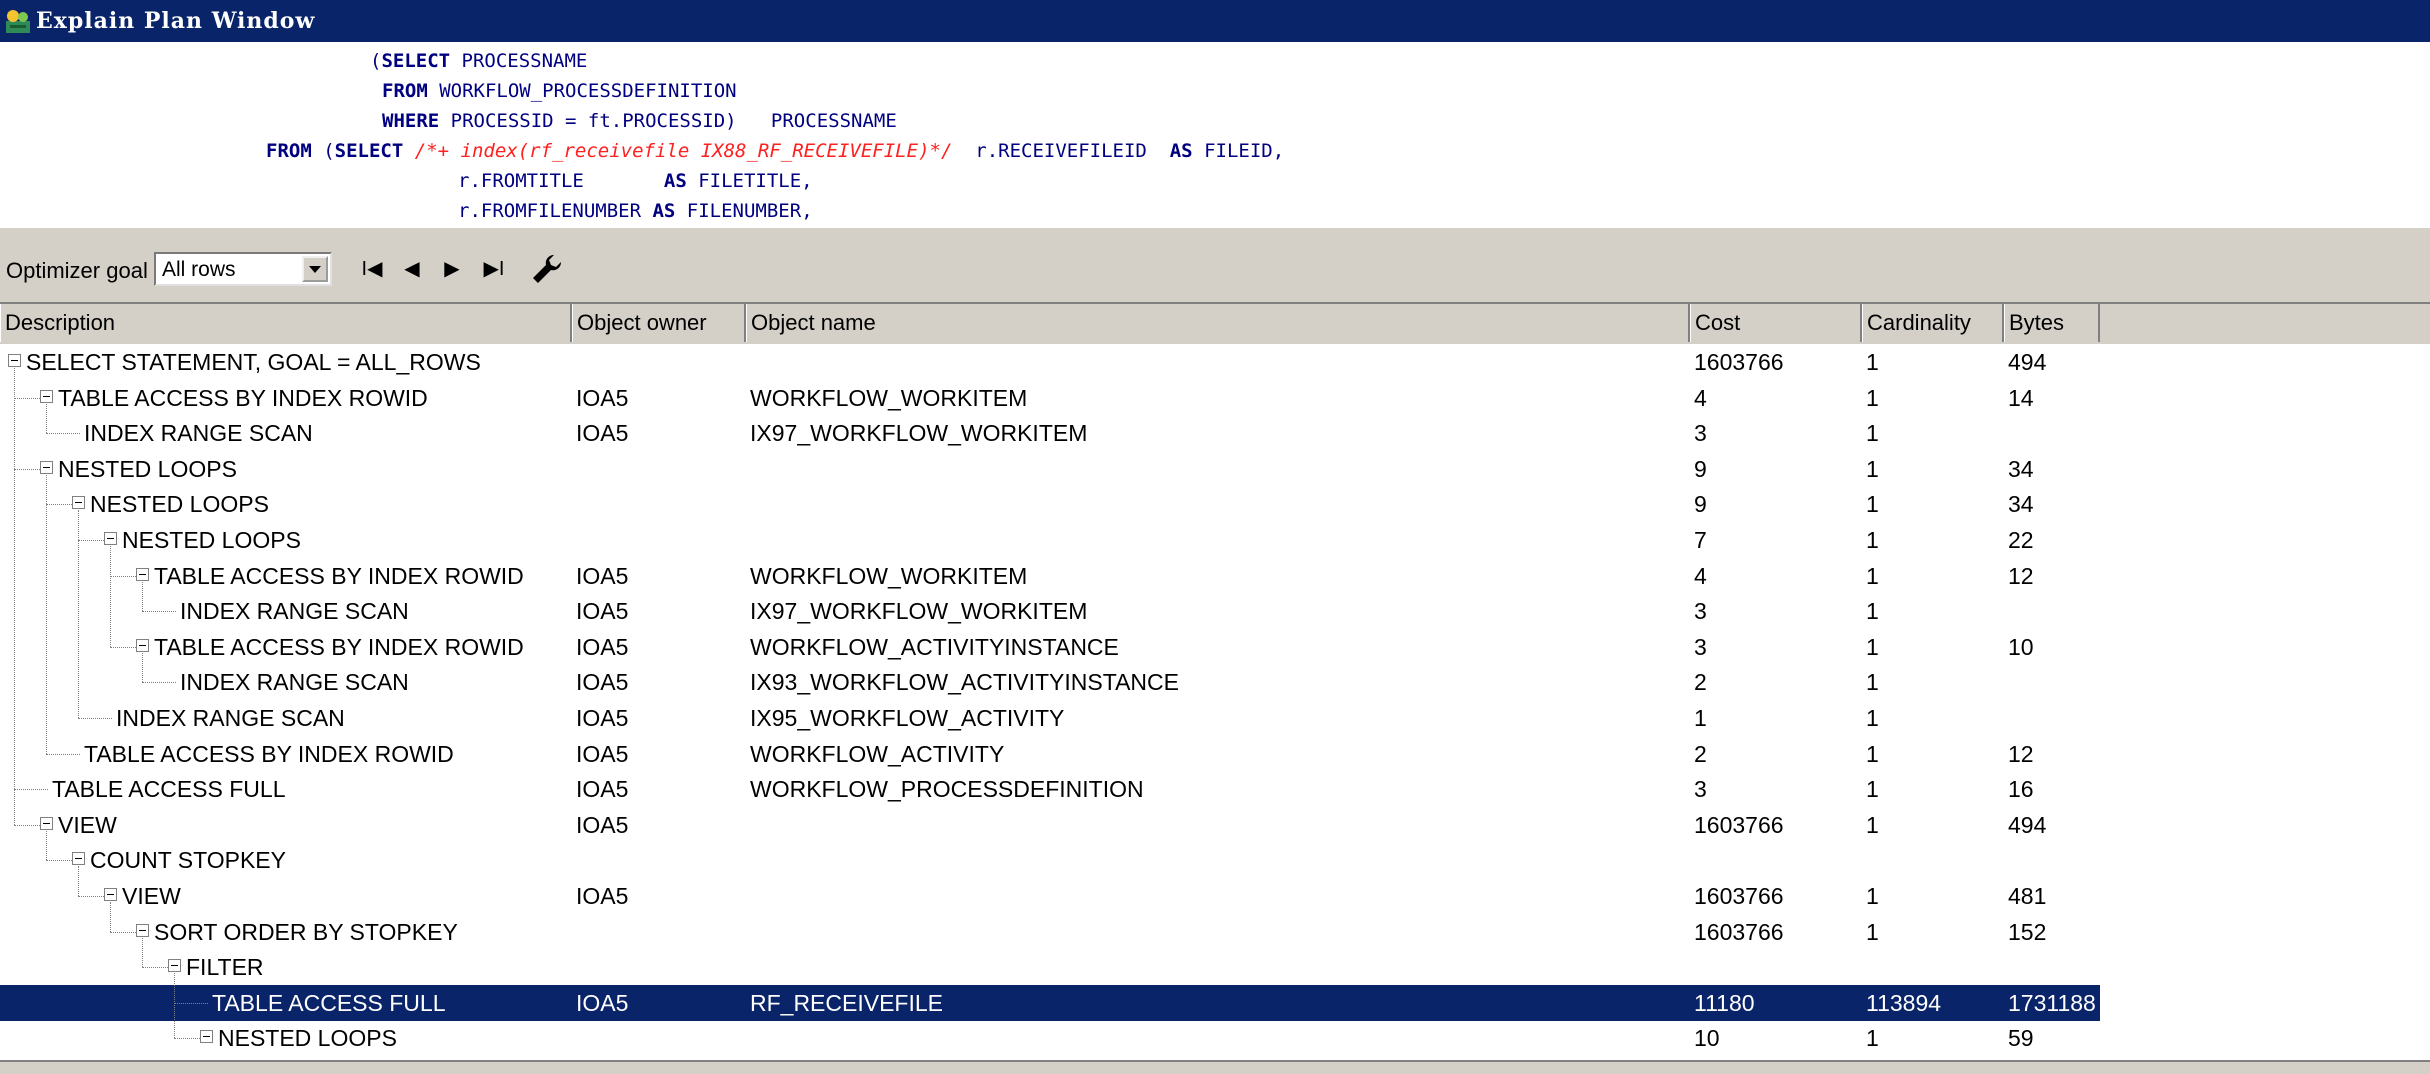  I want to click on sql-line: FROM WORKFLOW_PROCESSDEFINITION, so click(559, 91).